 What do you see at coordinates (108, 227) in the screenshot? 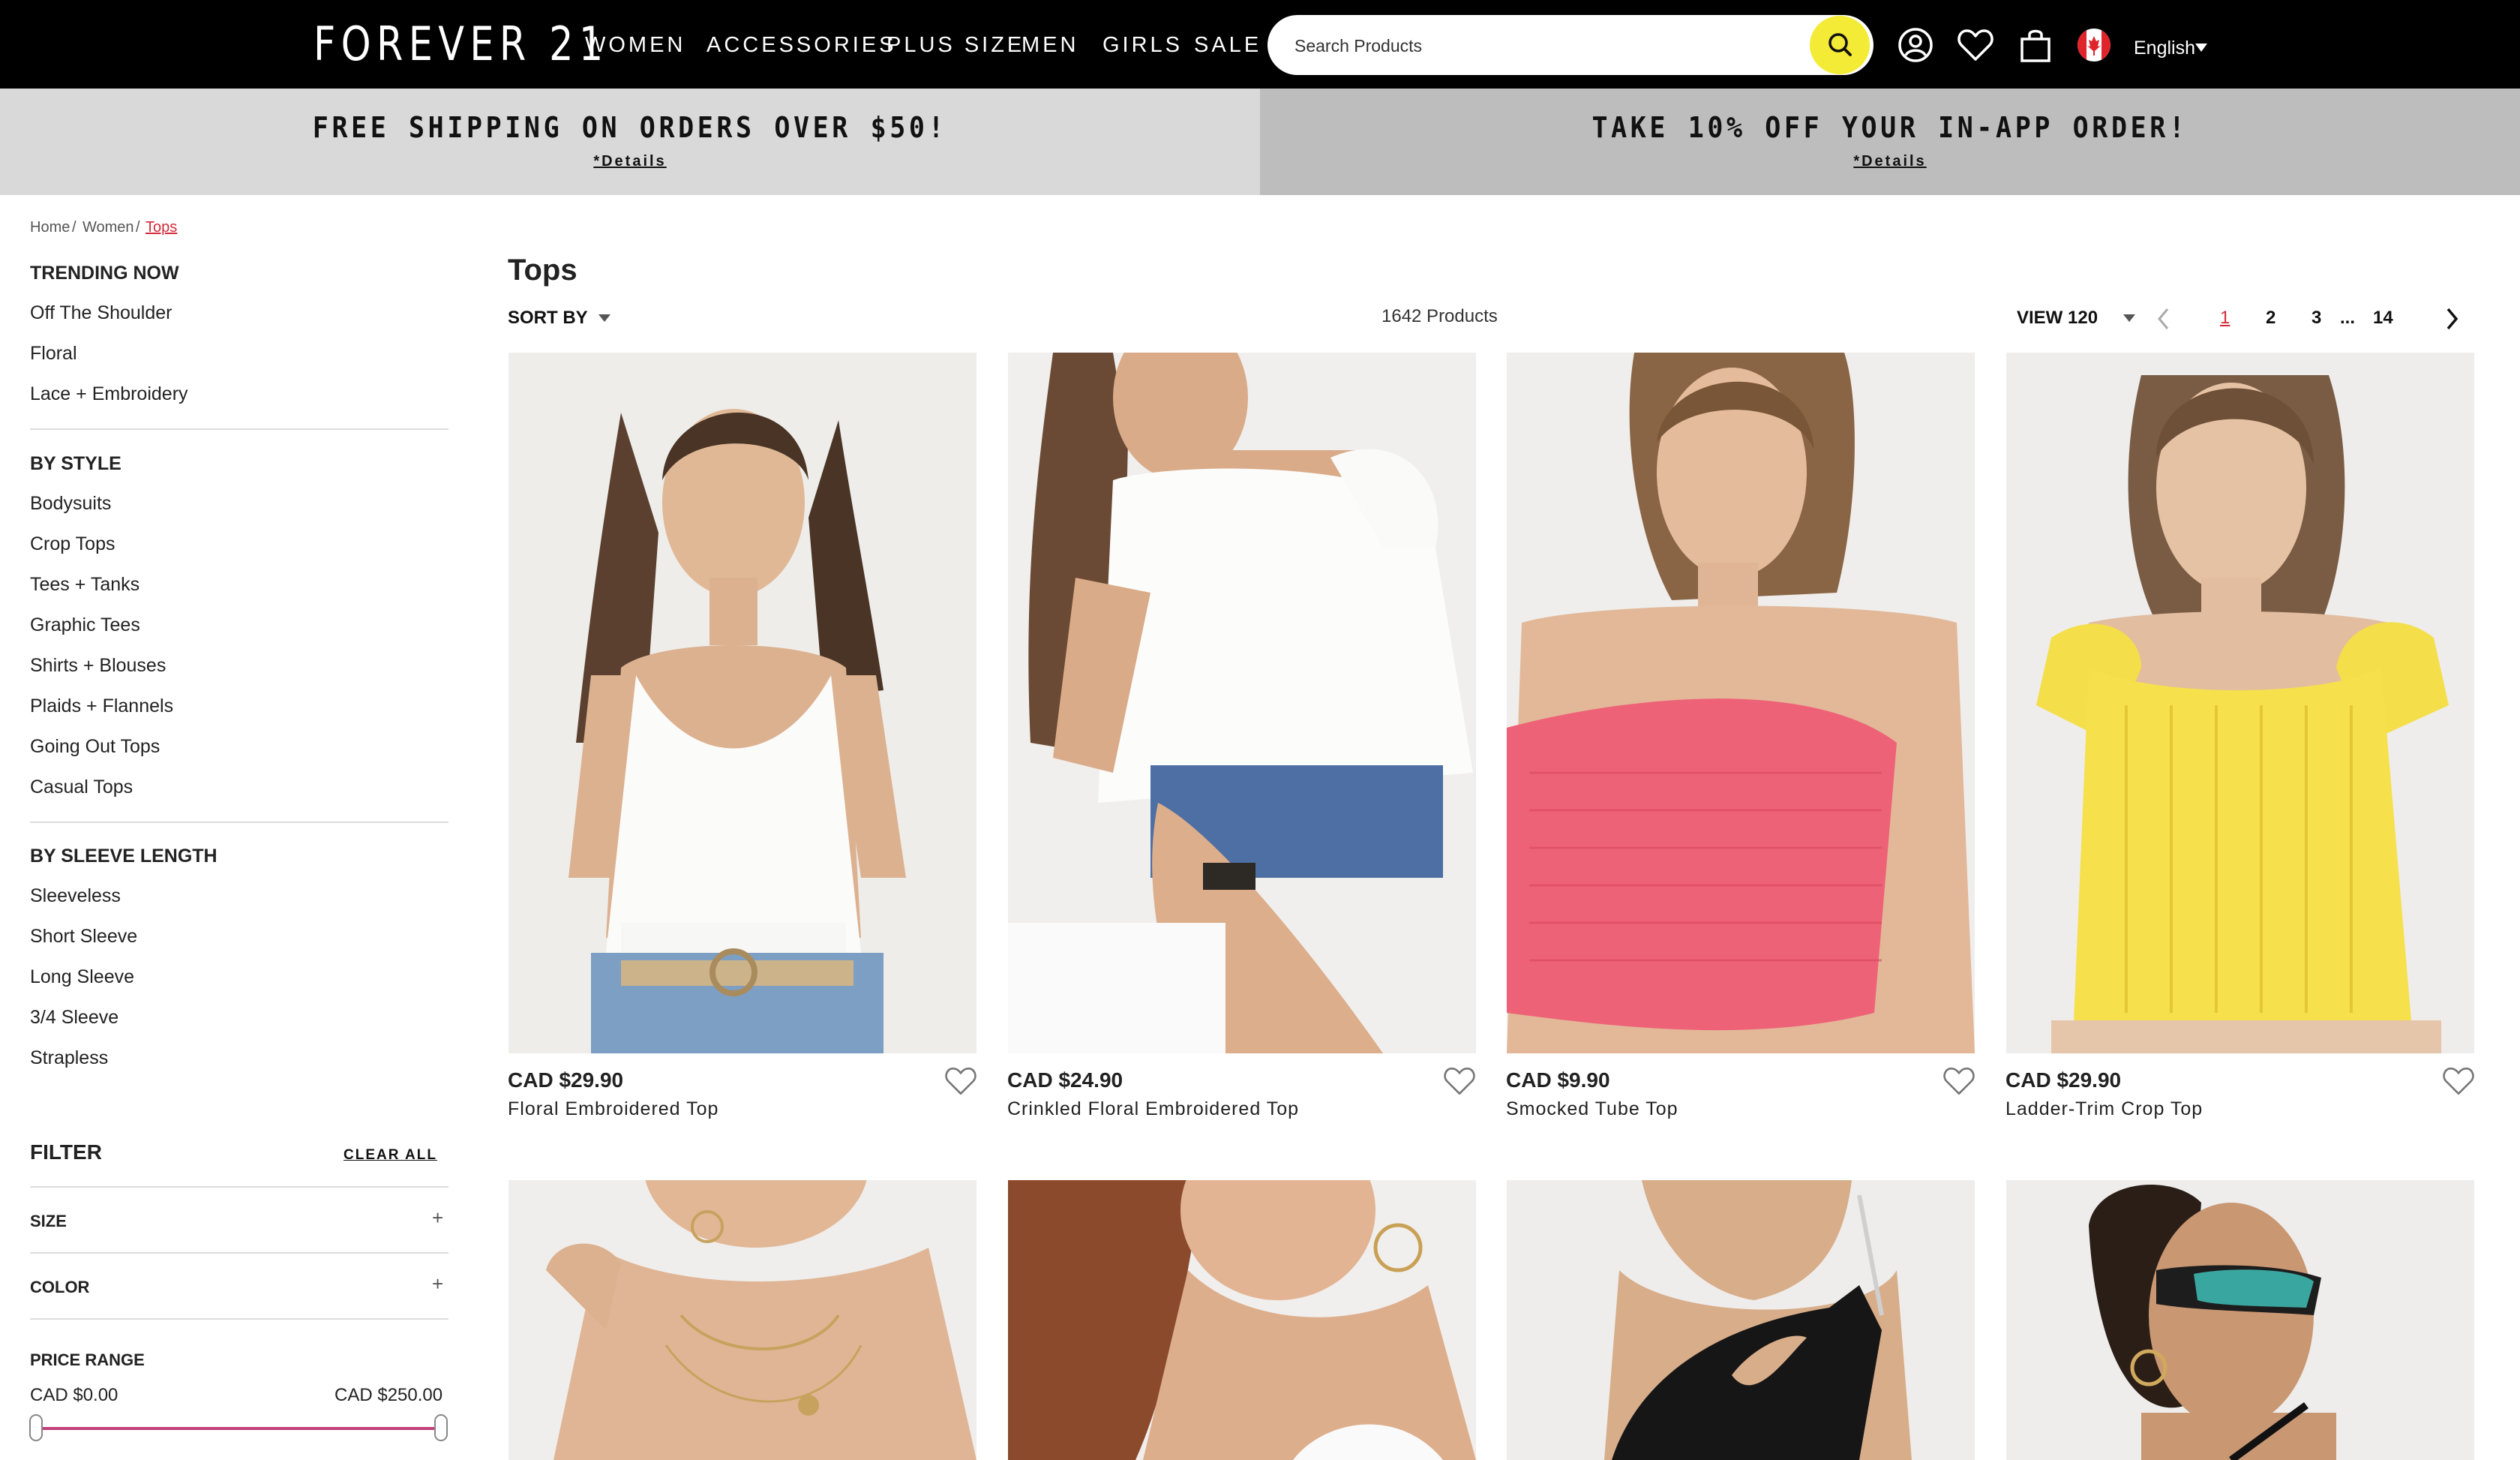
I see `breadcrumb-women: Women` at bounding box center [108, 227].